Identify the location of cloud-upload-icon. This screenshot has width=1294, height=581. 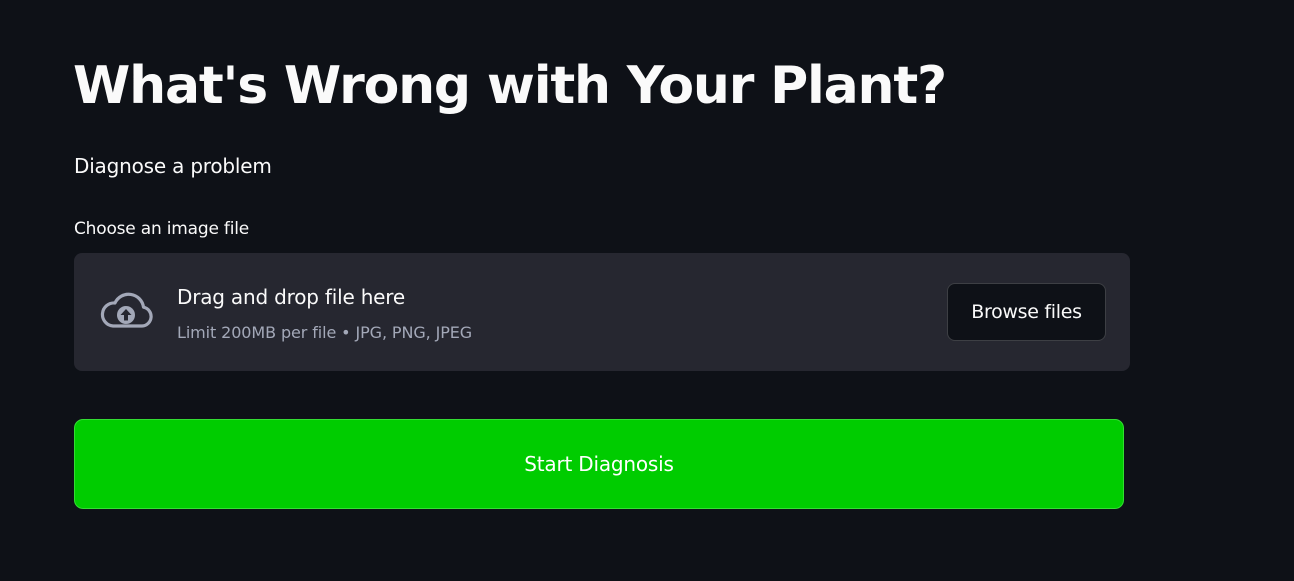
(126, 311).